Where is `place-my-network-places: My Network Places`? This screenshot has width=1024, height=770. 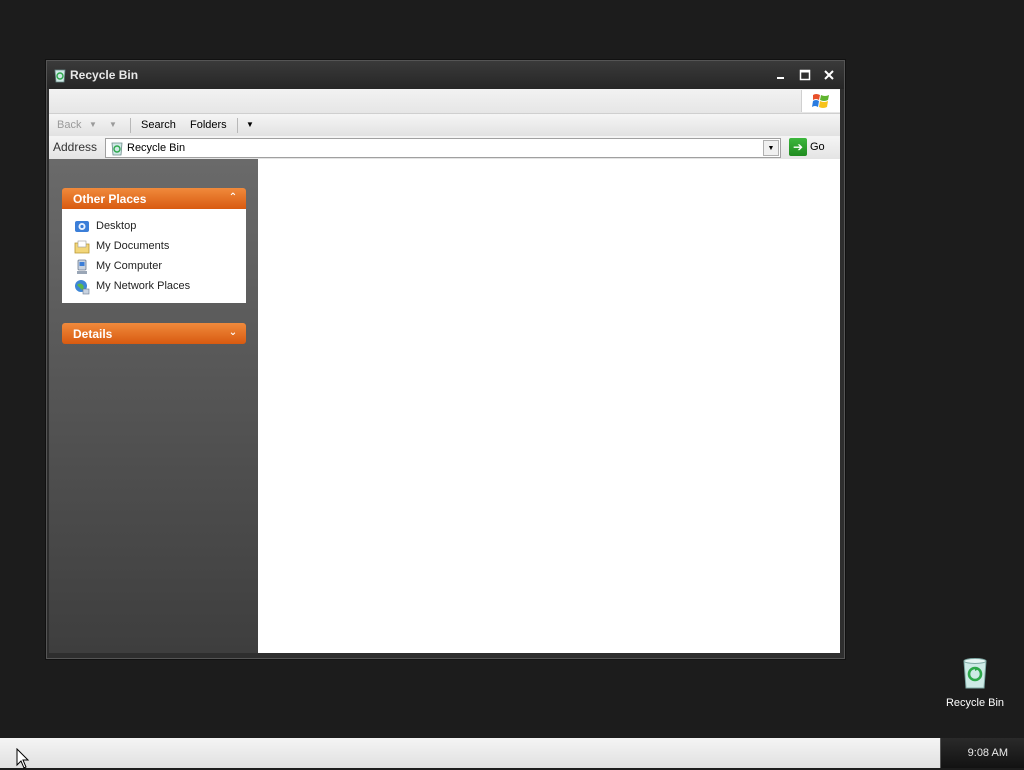
place-my-network-places: My Network Places is located at coordinates (154, 287).